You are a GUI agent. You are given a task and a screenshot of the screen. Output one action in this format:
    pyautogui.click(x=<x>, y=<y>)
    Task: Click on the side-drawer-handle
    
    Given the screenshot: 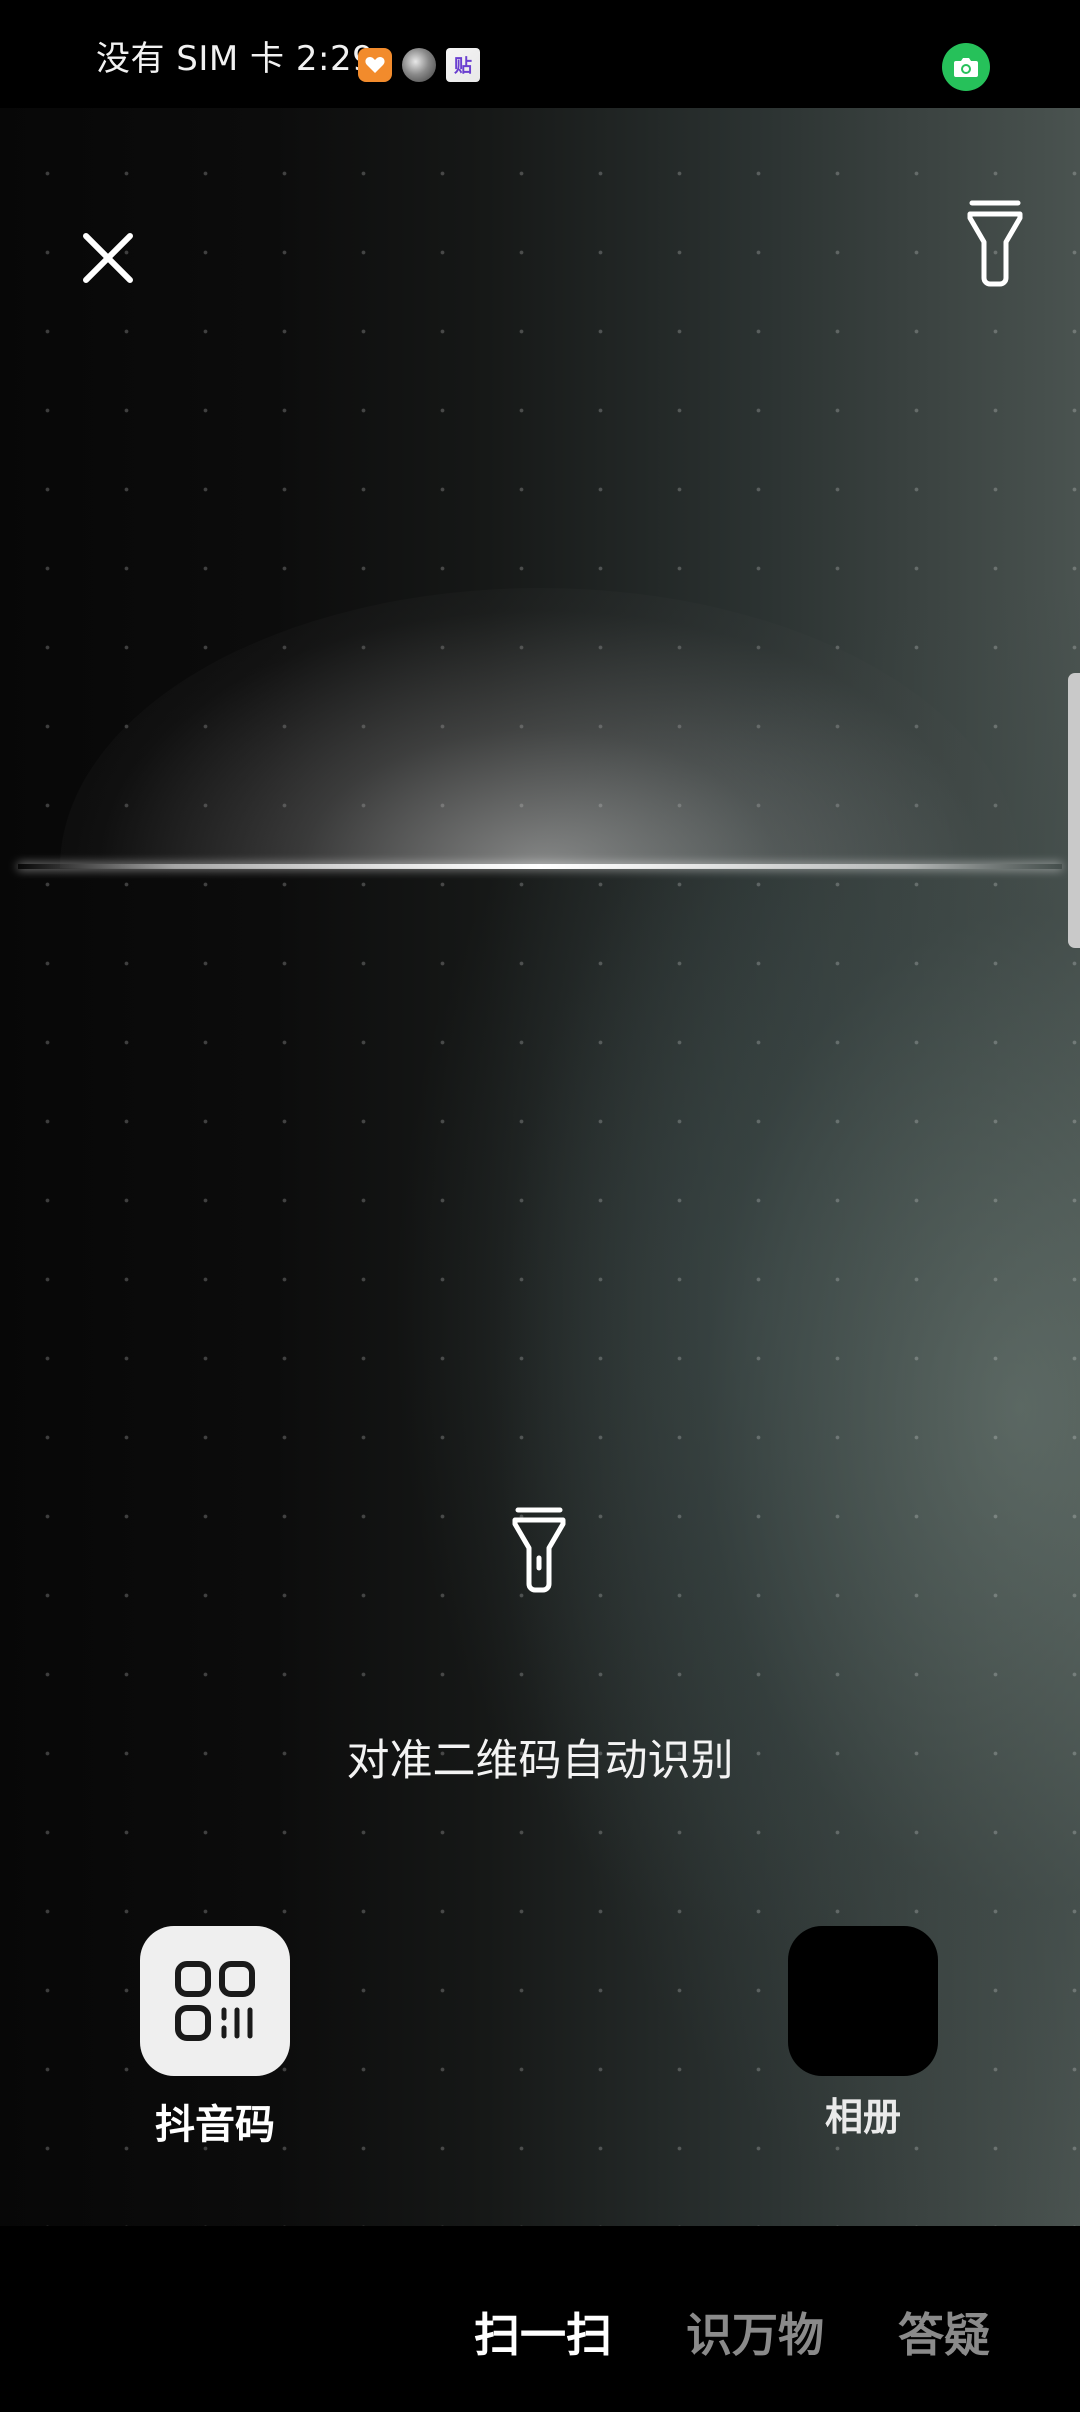 What is the action you would take?
    pyautogui.click(x=1074, y=810)
    